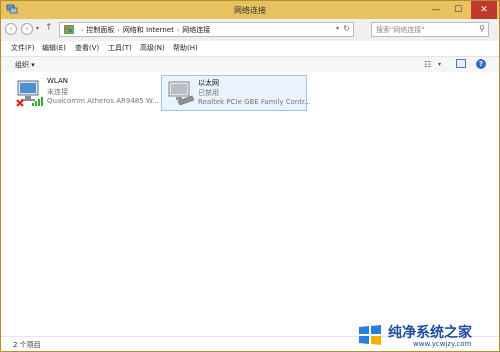 The width and height of the screenshot is (500, 352). I want to click on wireless-adapter-icon, so click(29, 93).